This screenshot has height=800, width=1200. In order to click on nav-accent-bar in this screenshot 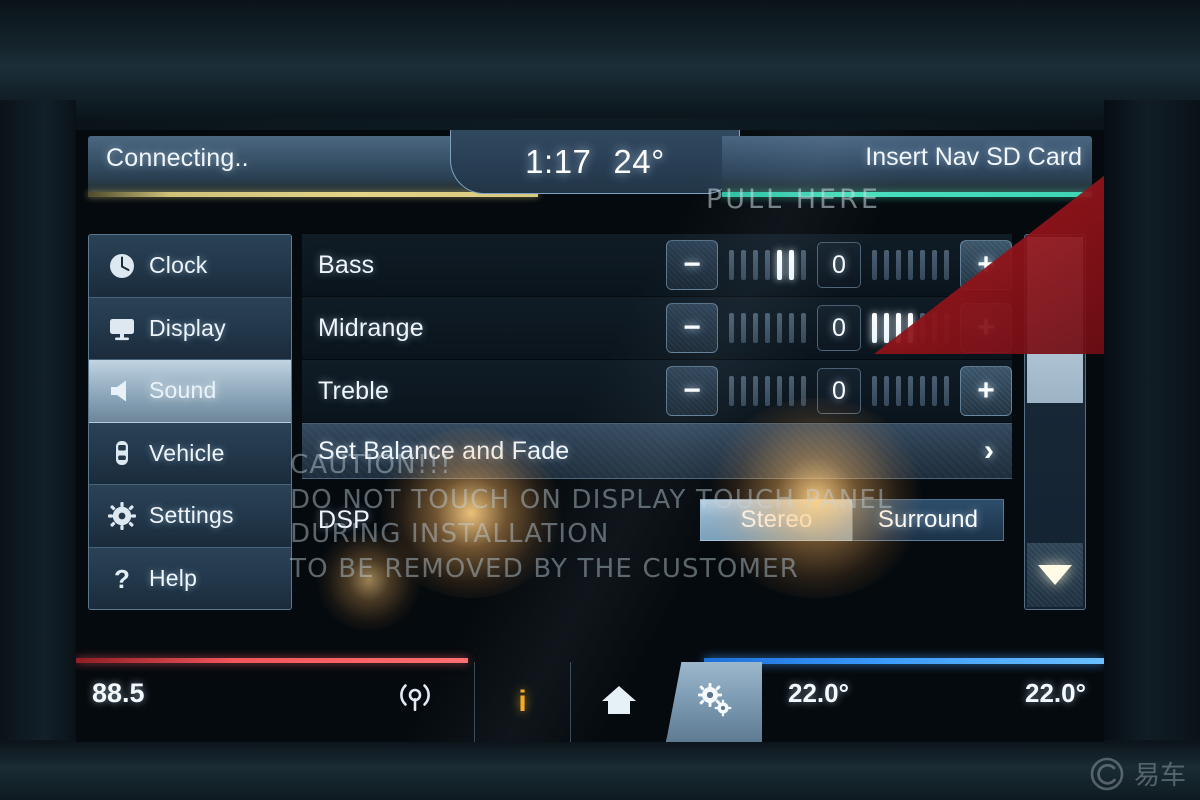, I will do `click(907, 194)`.